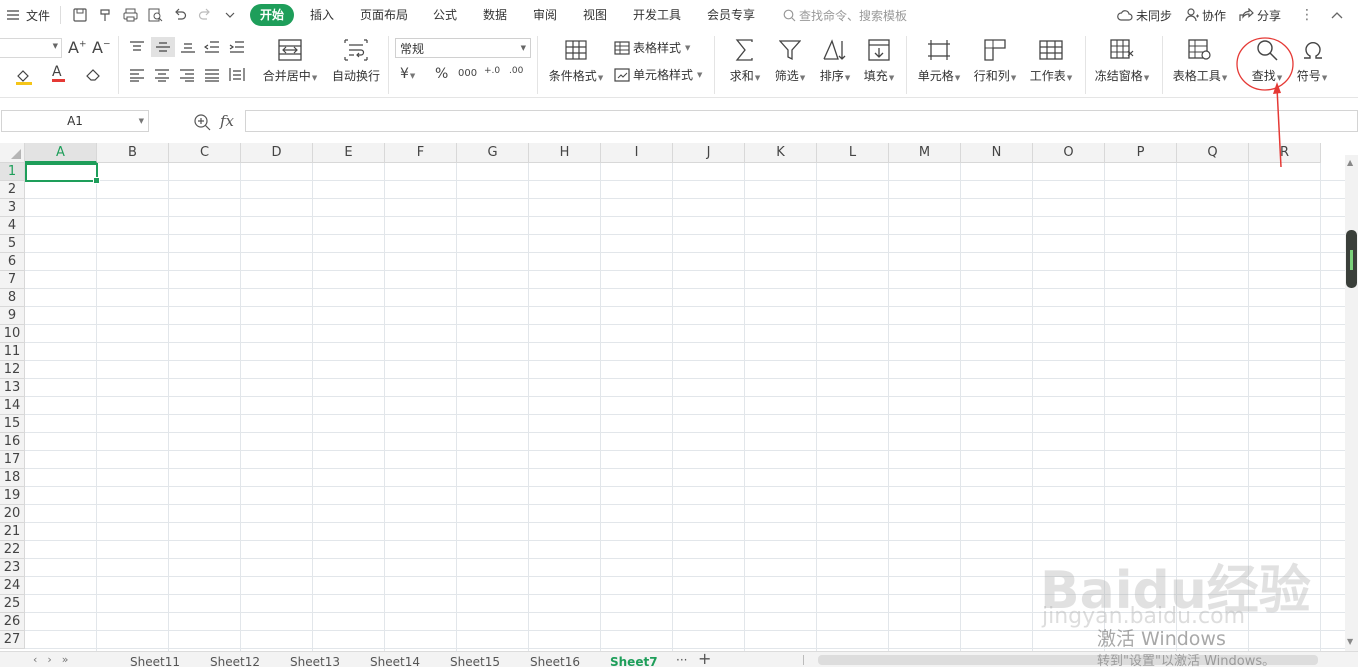 The image size is (1358, 669). I want to click on selected-cell, so click(62, 173).